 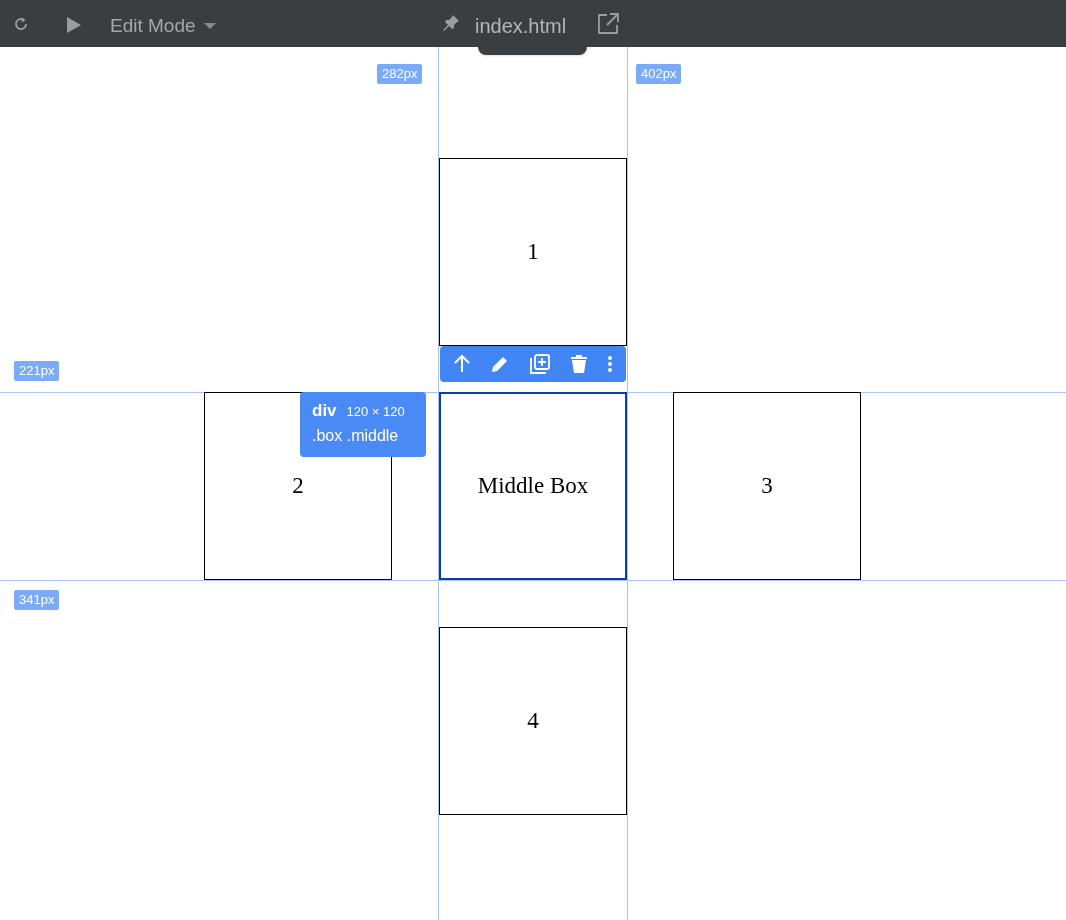 I want to click on tag-name: div, so click(x=324, y=411).